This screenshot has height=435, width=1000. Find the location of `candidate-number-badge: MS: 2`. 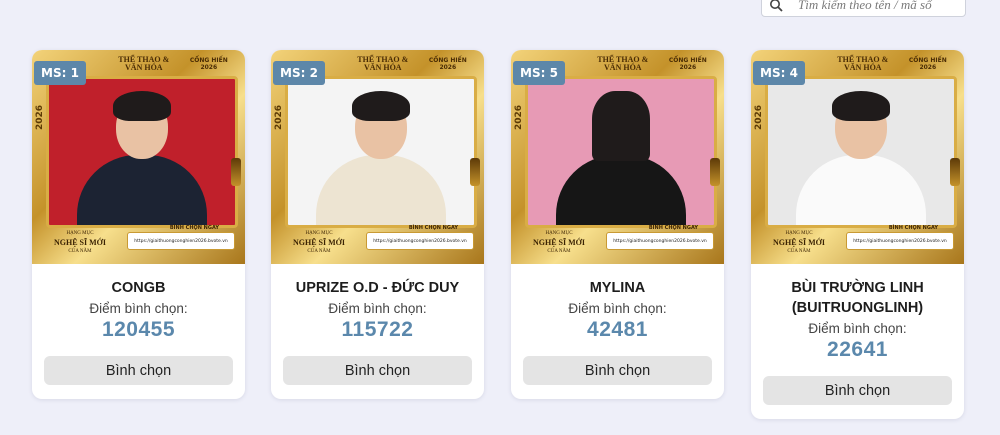

candidate-number-badge: MS: 2 is located at coordinates (299, 73).